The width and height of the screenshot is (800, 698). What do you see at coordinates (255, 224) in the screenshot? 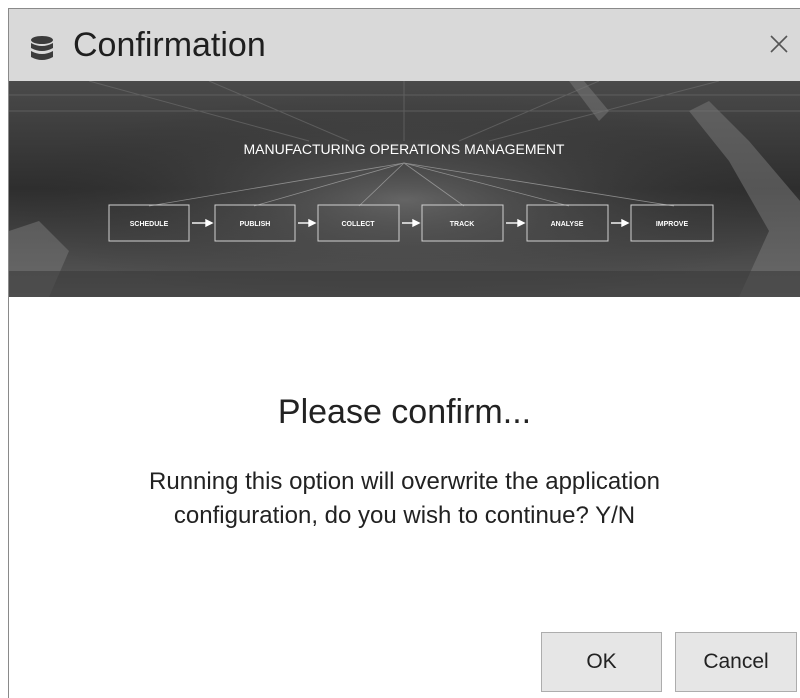
I see `step-label: PUBLISH` at bounding box center [255, 224].